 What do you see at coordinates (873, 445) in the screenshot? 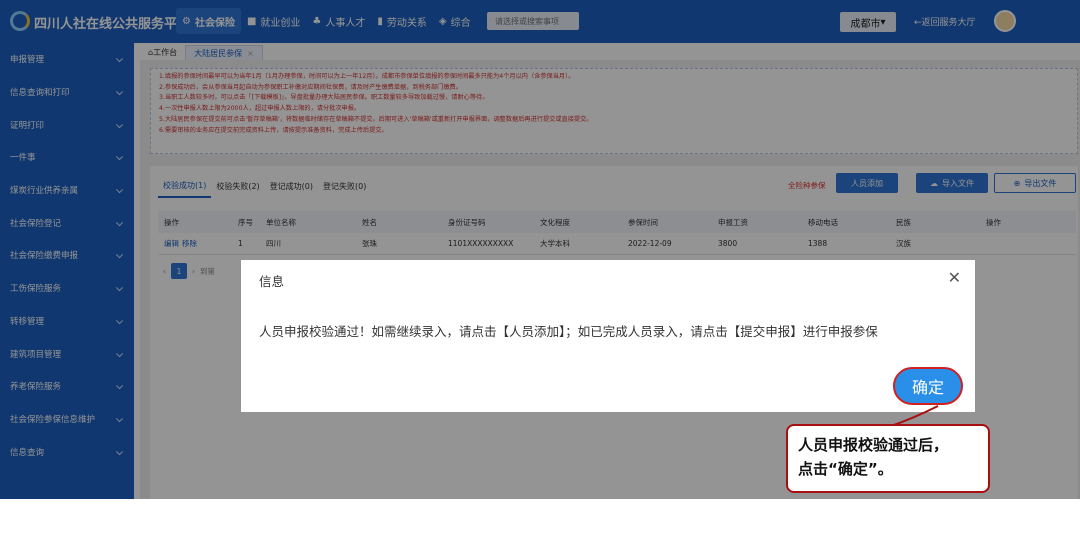
I see `callout-line: 人员申报校验通过后，` at bounding box center [873, 445].